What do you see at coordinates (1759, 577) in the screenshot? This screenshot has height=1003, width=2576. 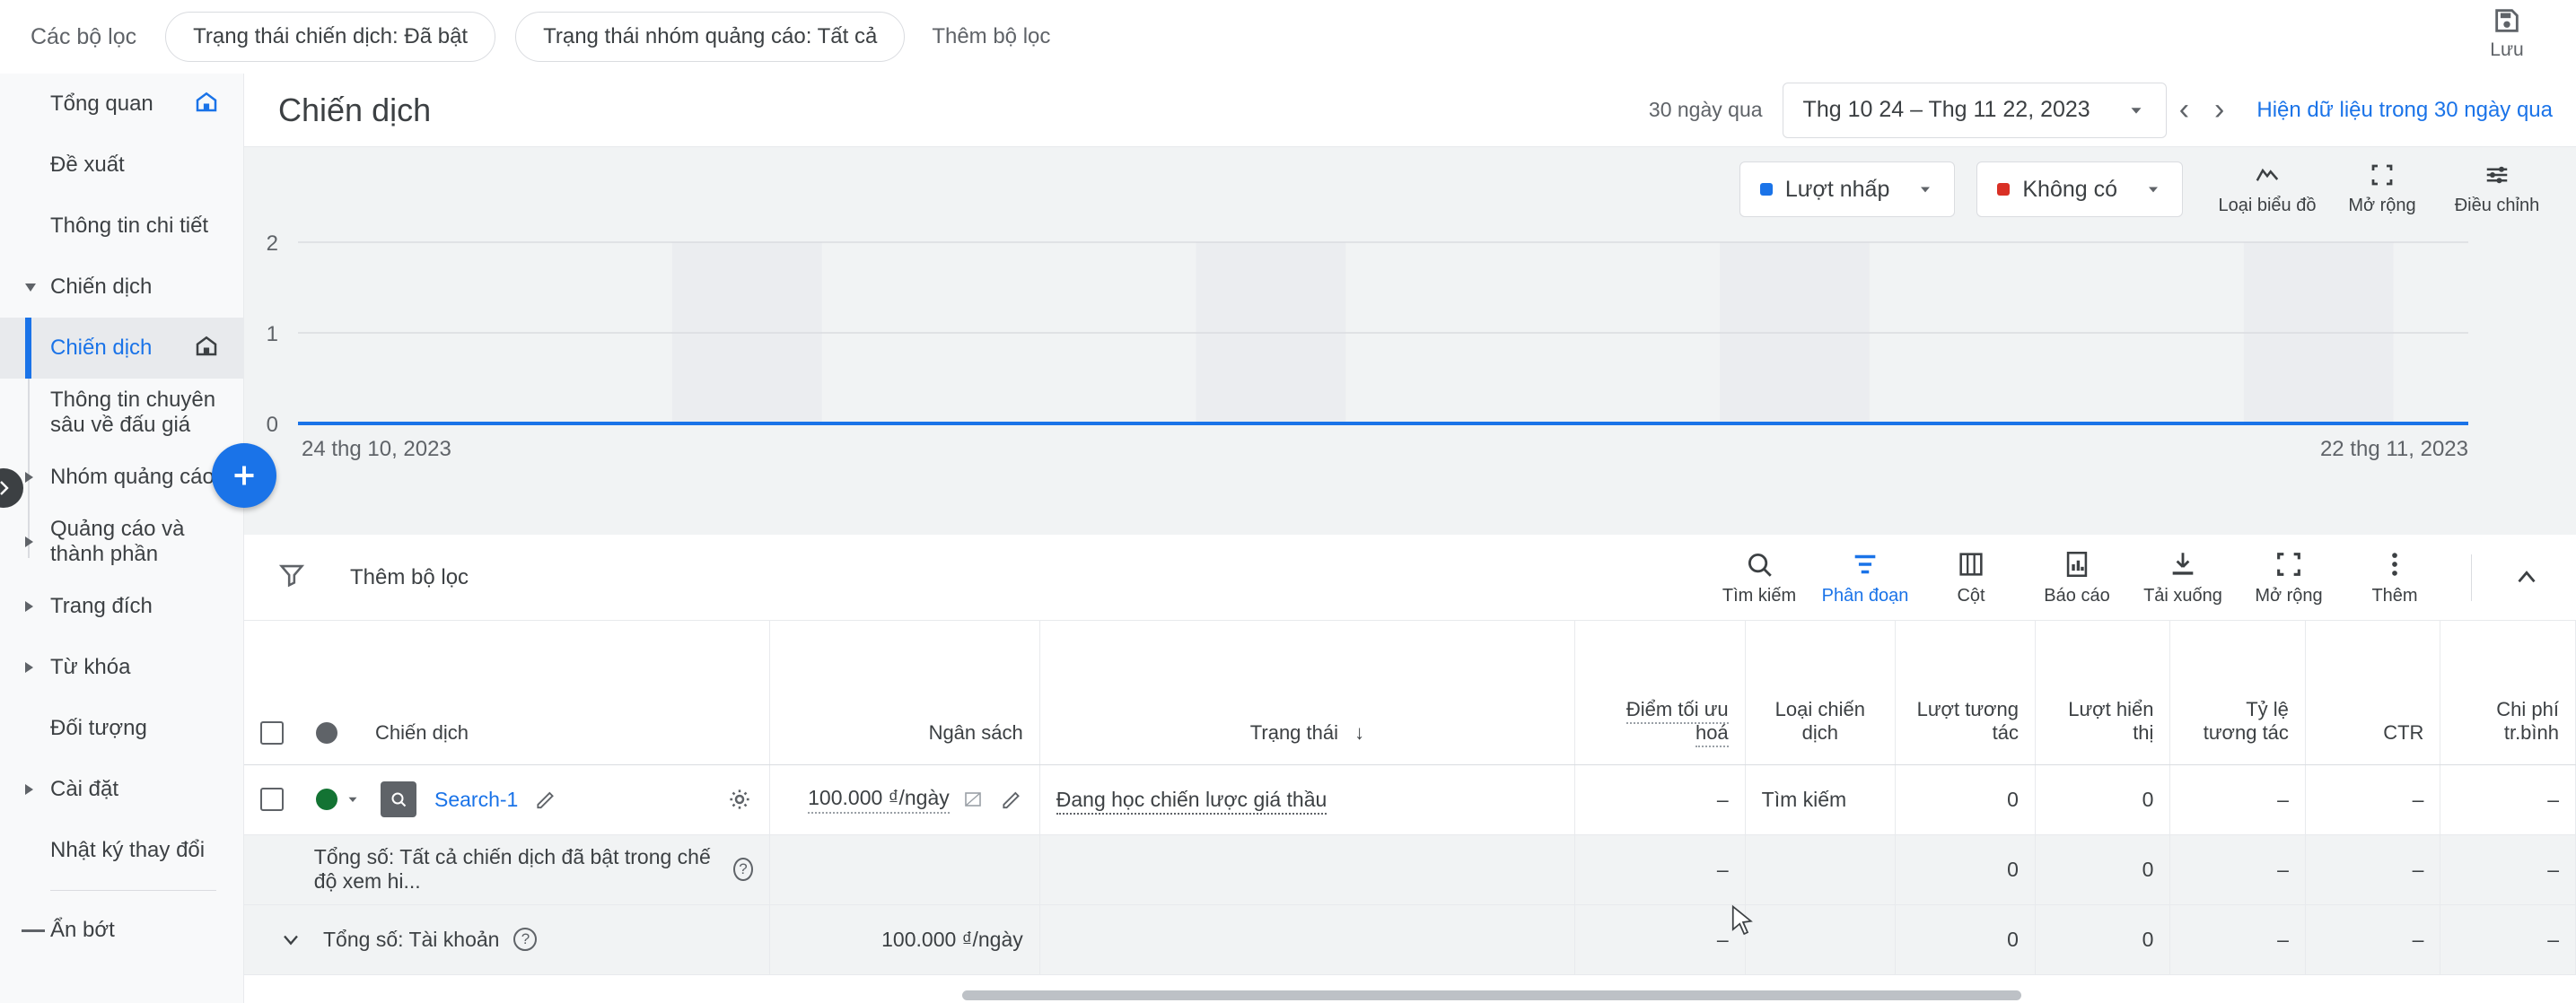 I see `toolbar-tìm-kiếm-button: Tìm kiếm` at bounding box center [1759, 577].